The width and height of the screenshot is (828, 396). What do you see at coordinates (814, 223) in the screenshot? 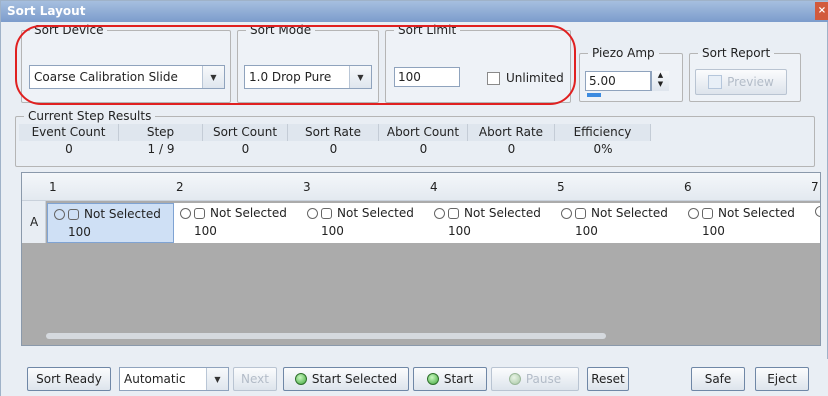
I see `grid-cell` at bounding box center [814, 223].